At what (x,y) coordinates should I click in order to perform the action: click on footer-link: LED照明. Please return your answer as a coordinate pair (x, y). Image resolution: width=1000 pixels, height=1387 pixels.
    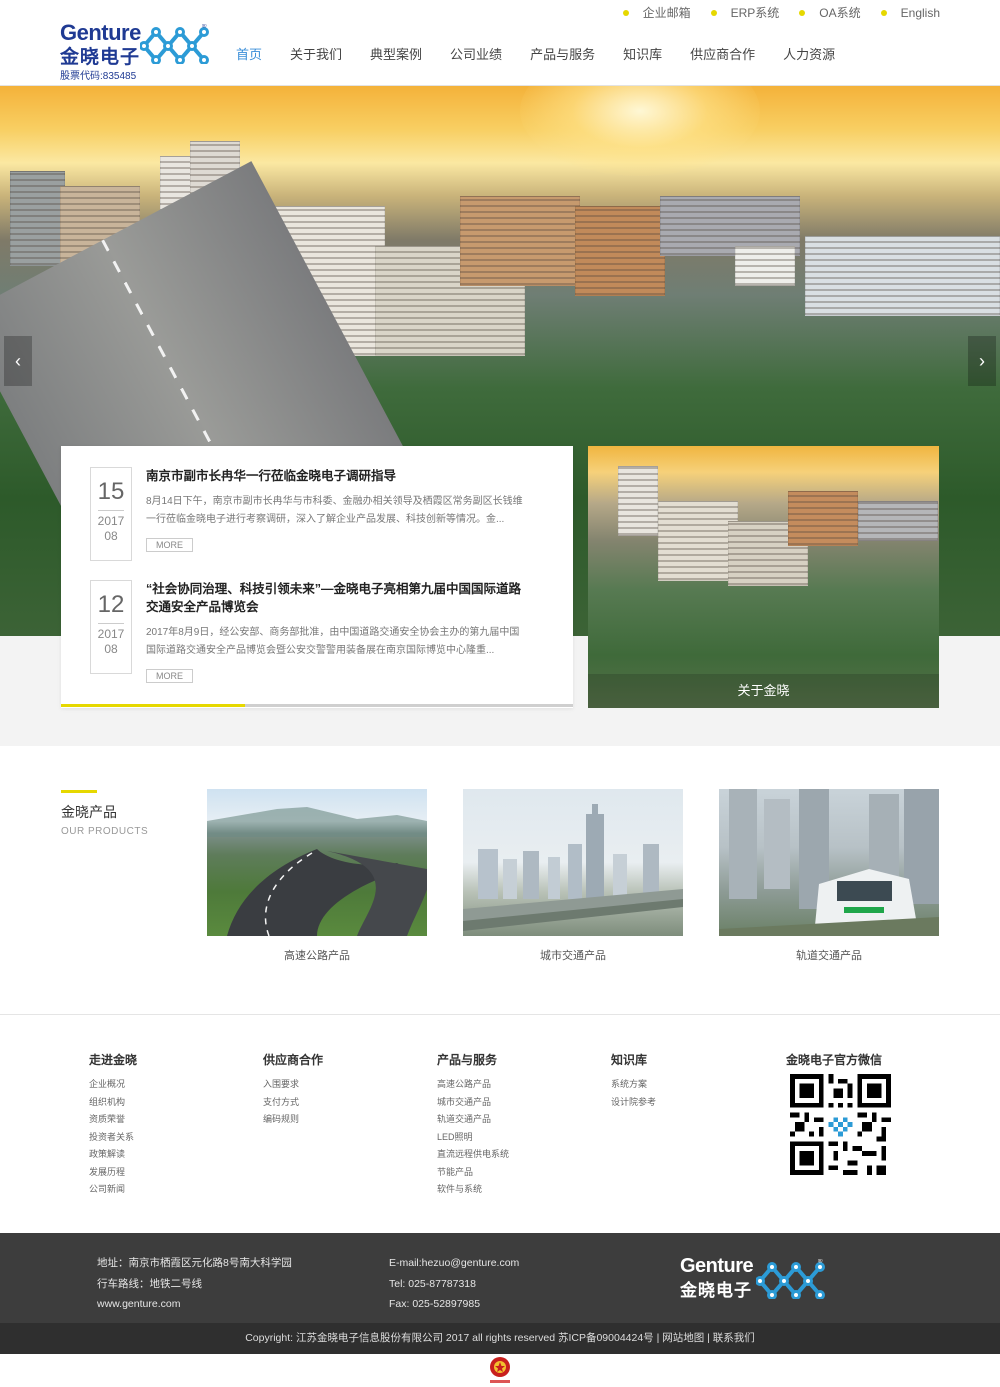
    Looking at the image, I should click on (517, 1138).